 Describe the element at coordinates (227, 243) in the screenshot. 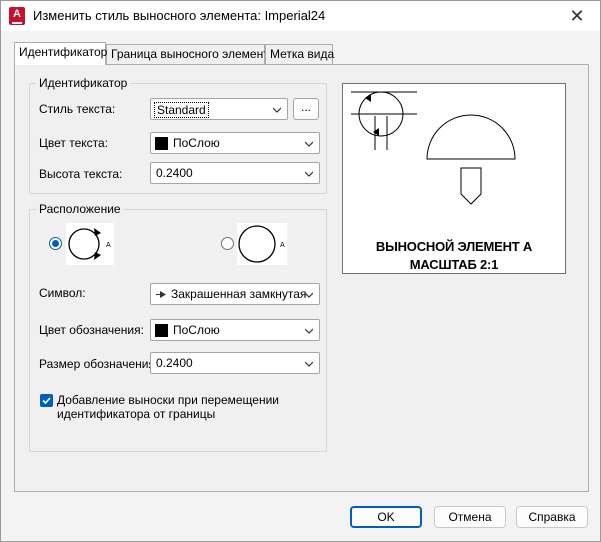

I see `radio-plain-circle` at that location.